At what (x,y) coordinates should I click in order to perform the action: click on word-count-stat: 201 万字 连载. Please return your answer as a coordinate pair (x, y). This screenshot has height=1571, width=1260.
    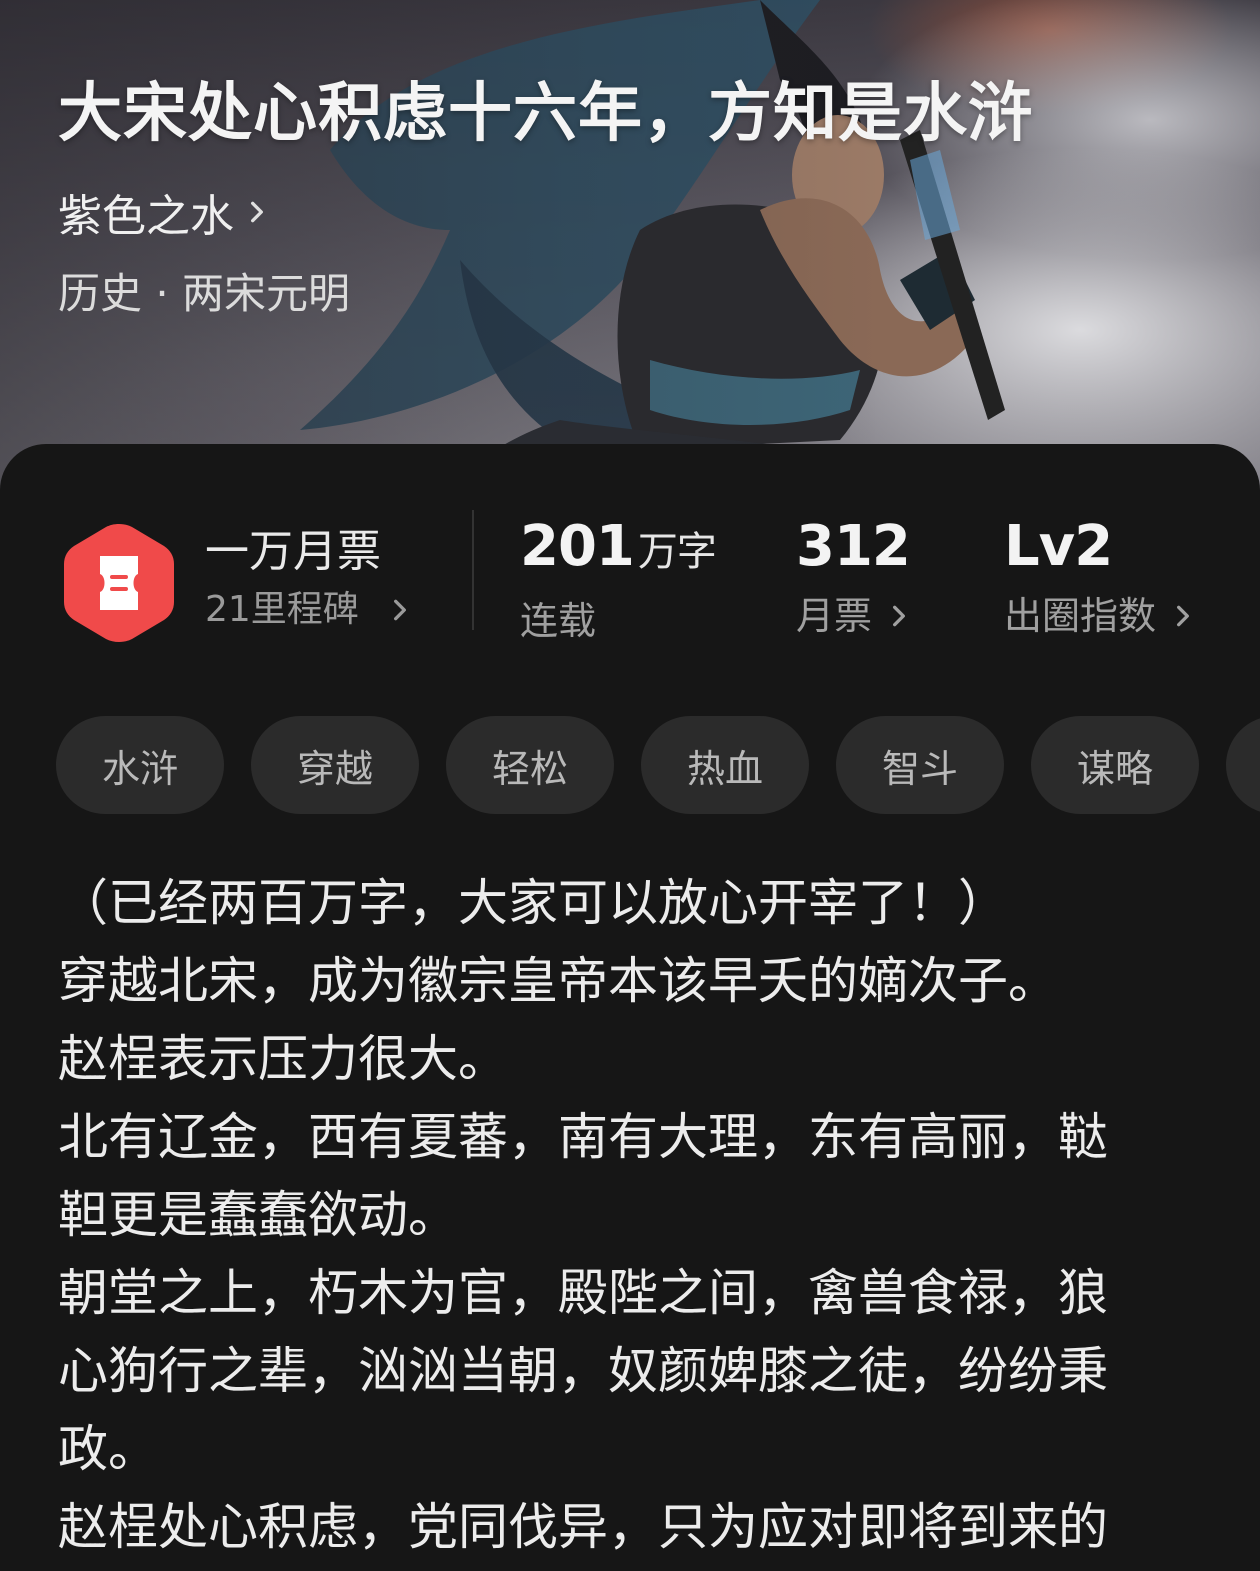
    Looking at the image, I should click on (618, 579).